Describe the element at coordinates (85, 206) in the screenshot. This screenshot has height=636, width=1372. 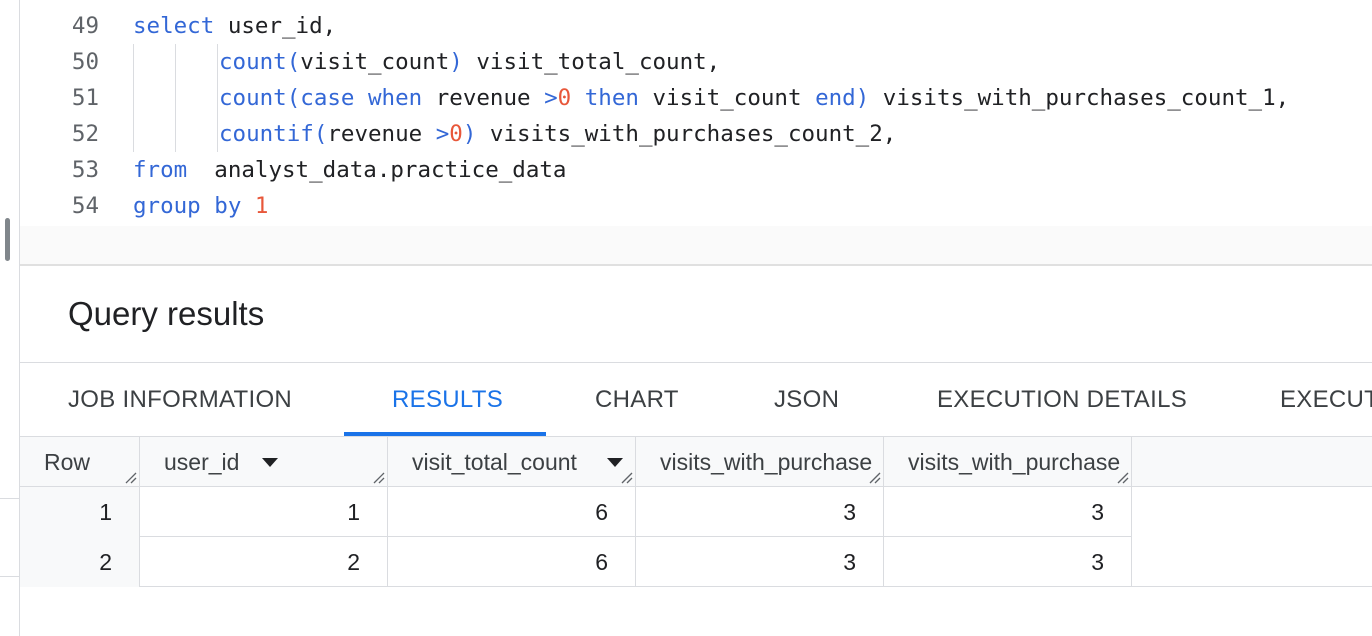
I see `line-number: 54` at that location.